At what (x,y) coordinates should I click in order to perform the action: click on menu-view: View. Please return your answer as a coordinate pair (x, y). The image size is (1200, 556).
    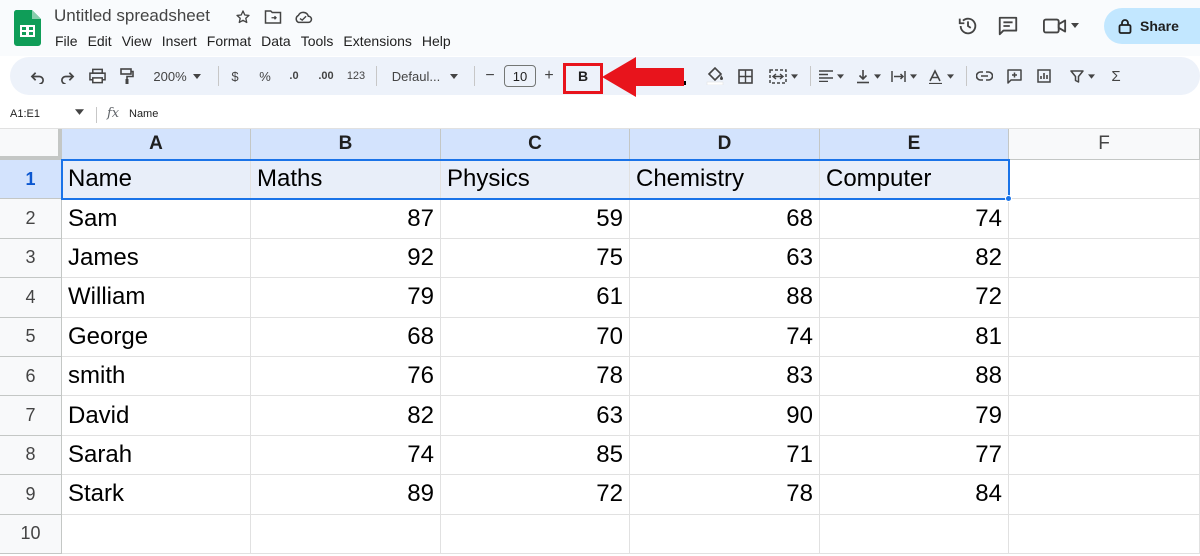
    Looking at the image, I should click on (137, 41).